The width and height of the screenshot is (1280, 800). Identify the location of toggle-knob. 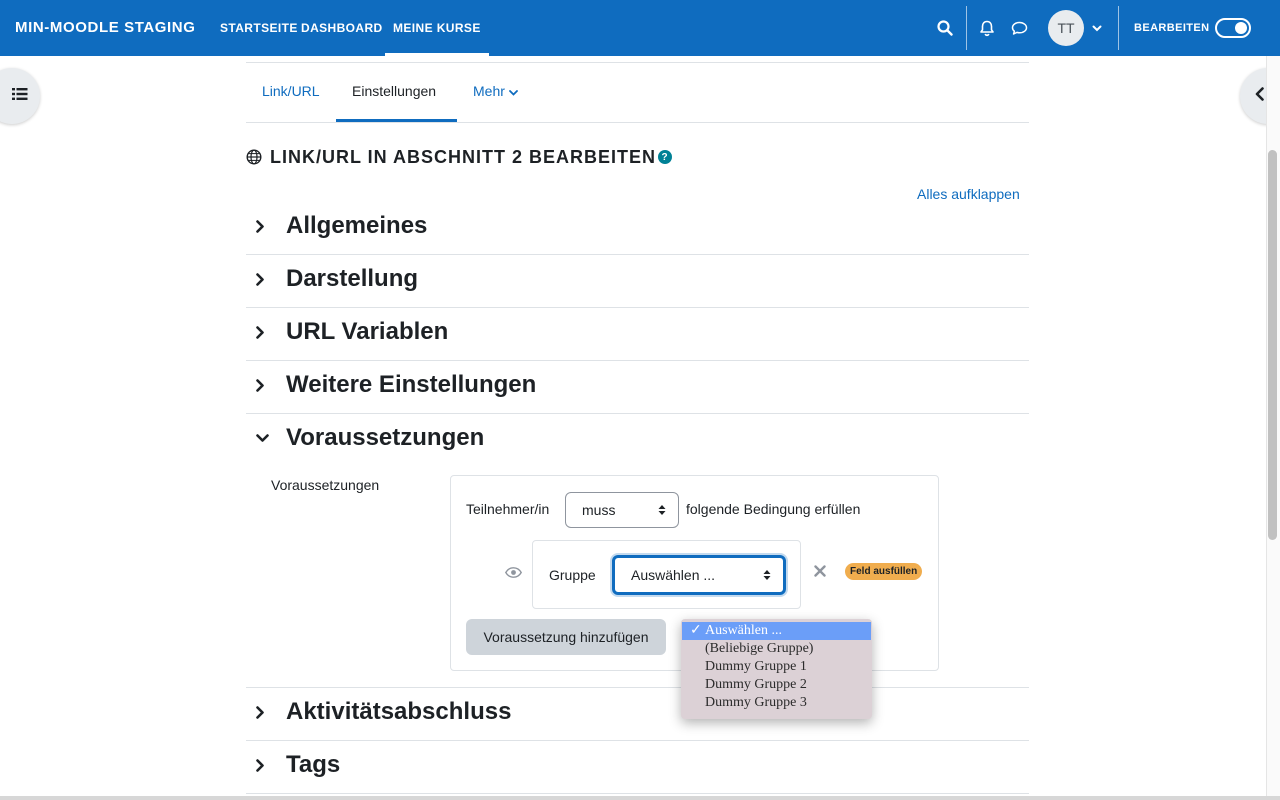
(1241, 28).